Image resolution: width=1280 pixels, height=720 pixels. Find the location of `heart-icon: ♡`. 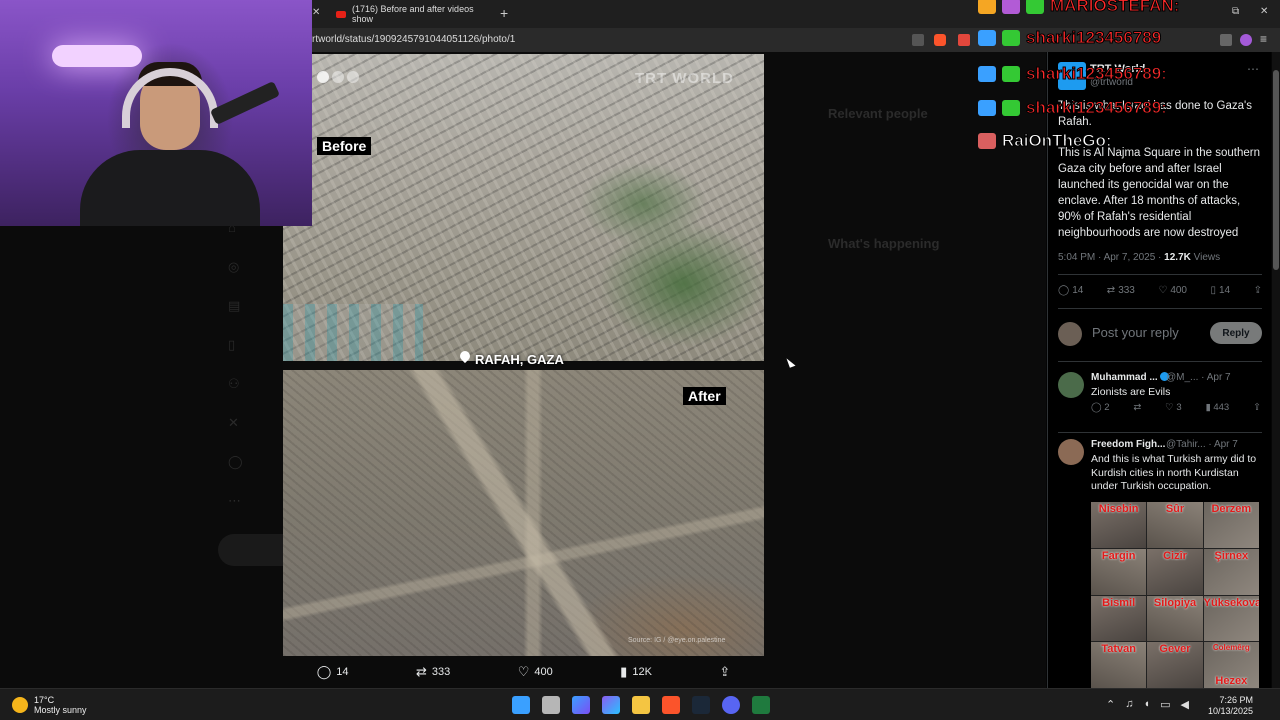

heart-icon: ♡ is located at coordinates (523, 671).